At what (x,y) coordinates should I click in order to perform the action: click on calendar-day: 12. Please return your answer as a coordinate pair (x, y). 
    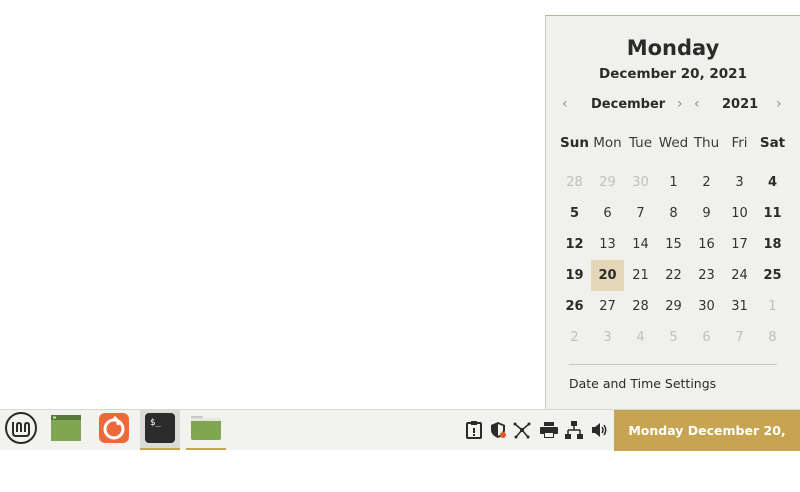
    Looking at the image, I should click on (574, 244).